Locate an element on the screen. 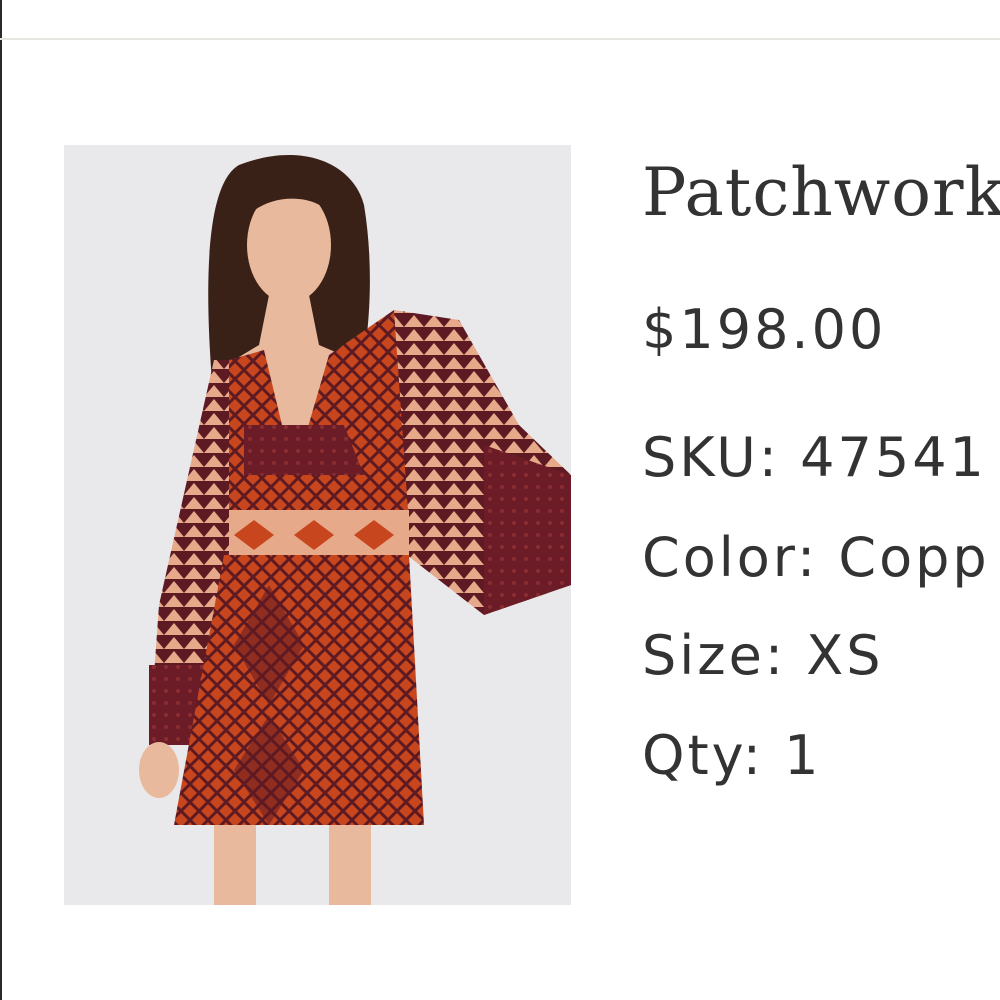 Image resolution: width=1000 pixels, height=1000 pixels. header-divider is located at coordinates (500, 39).